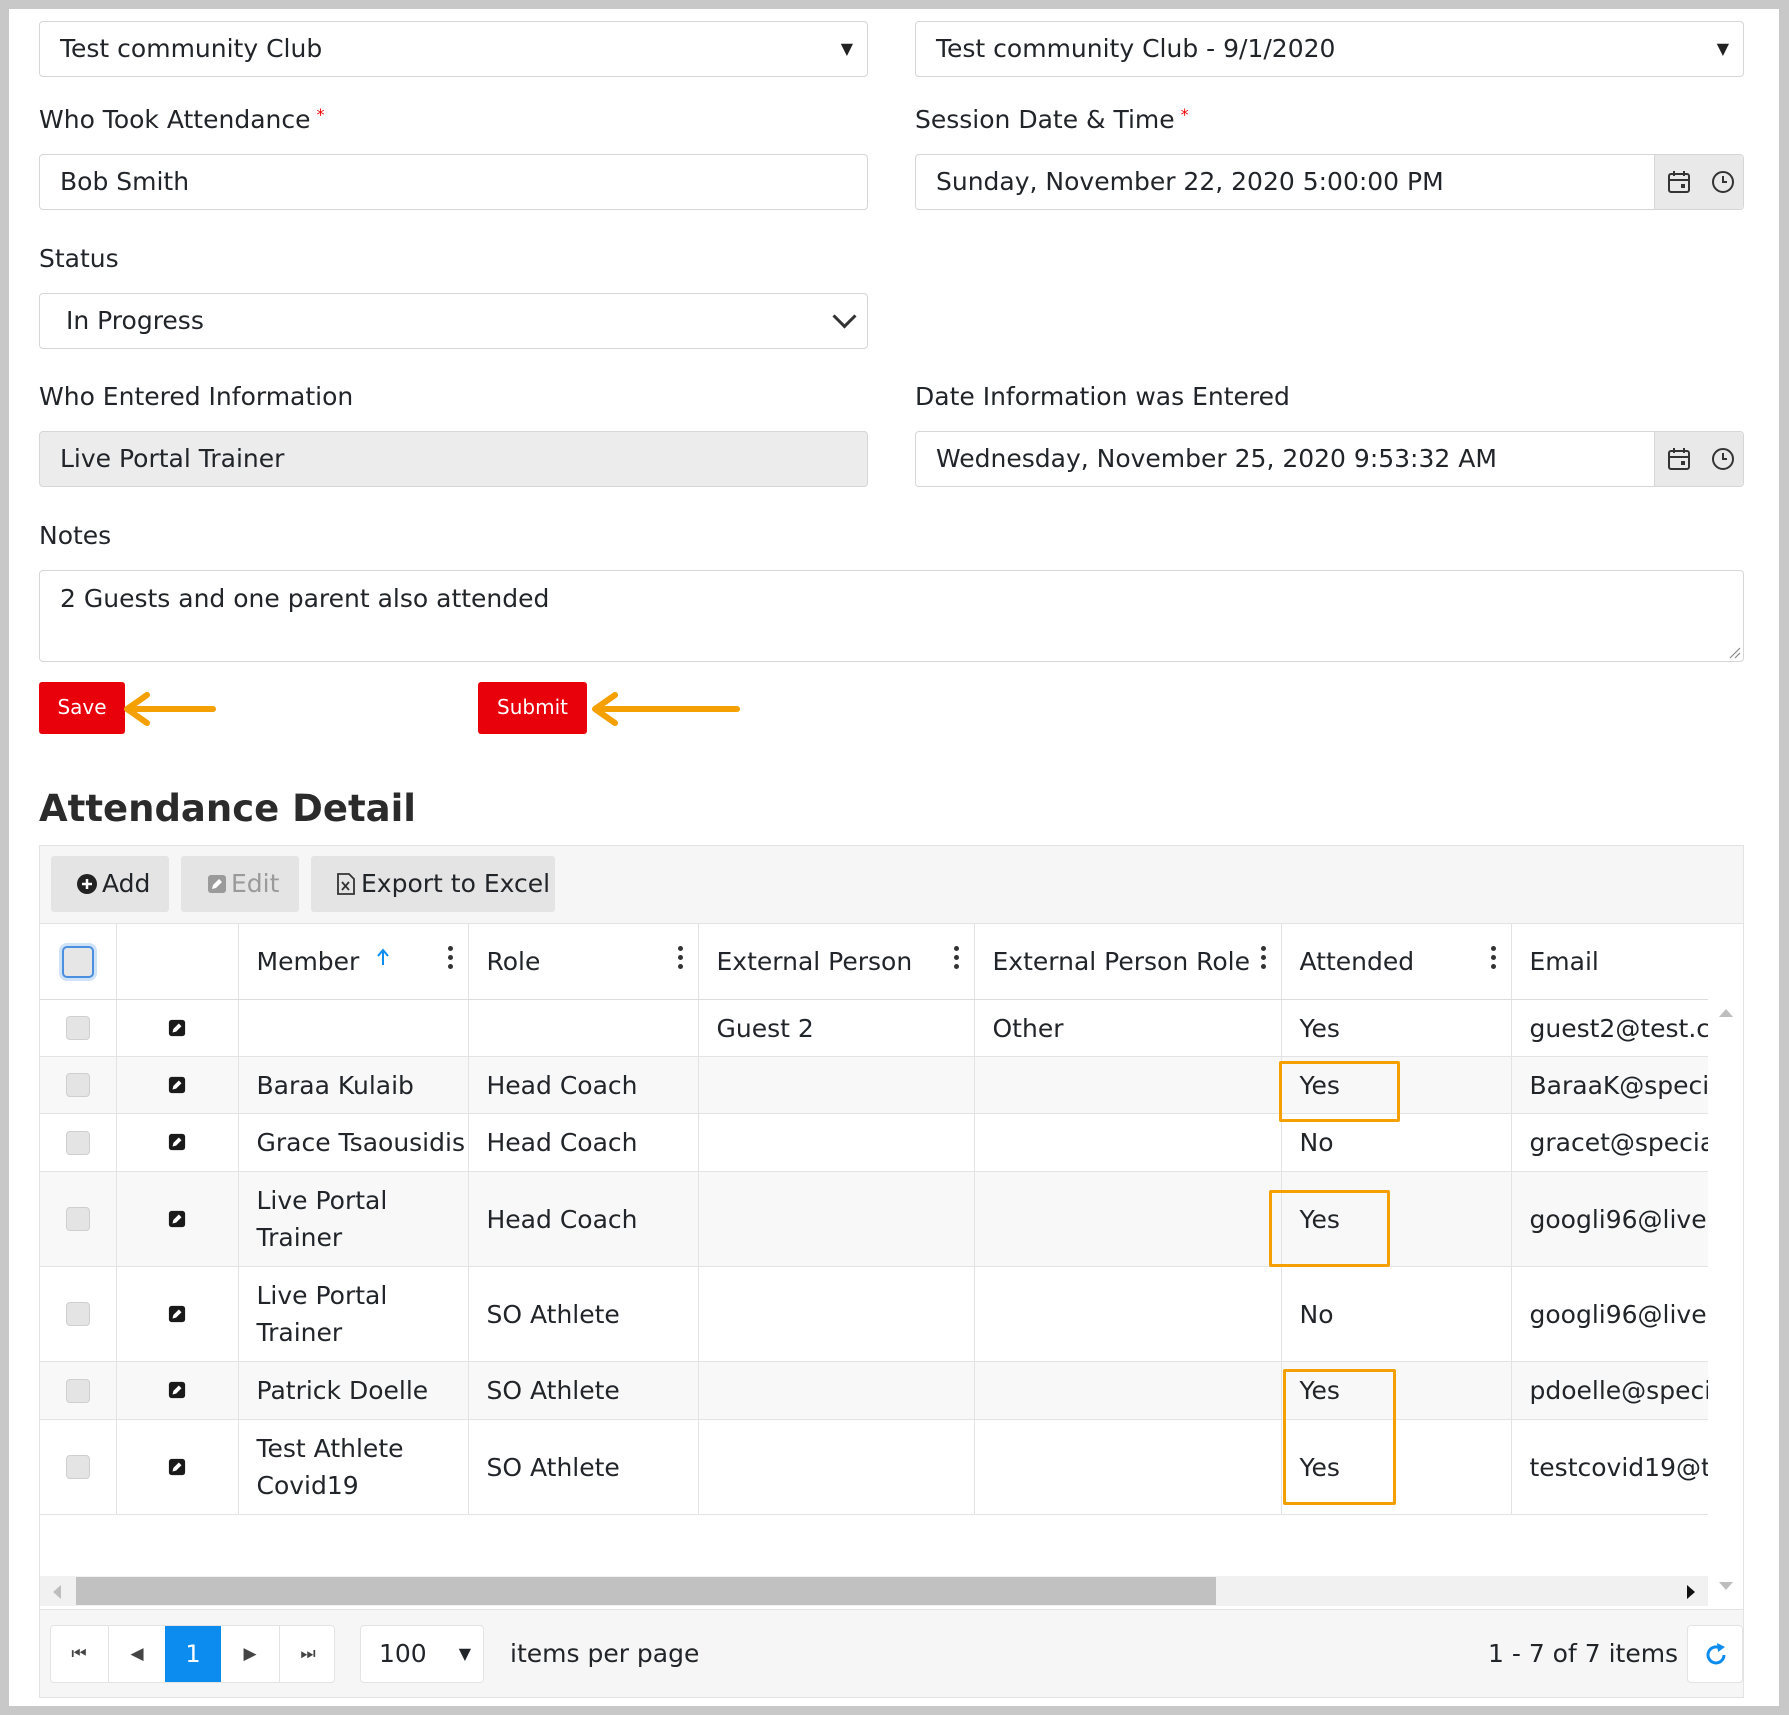 This screenshot has width=1789, height=1715. What do you see at coordinates (422, 1654) in the screenshot?
I see `page-size-select: 100 ▼` at bounding box center [422, 1654].